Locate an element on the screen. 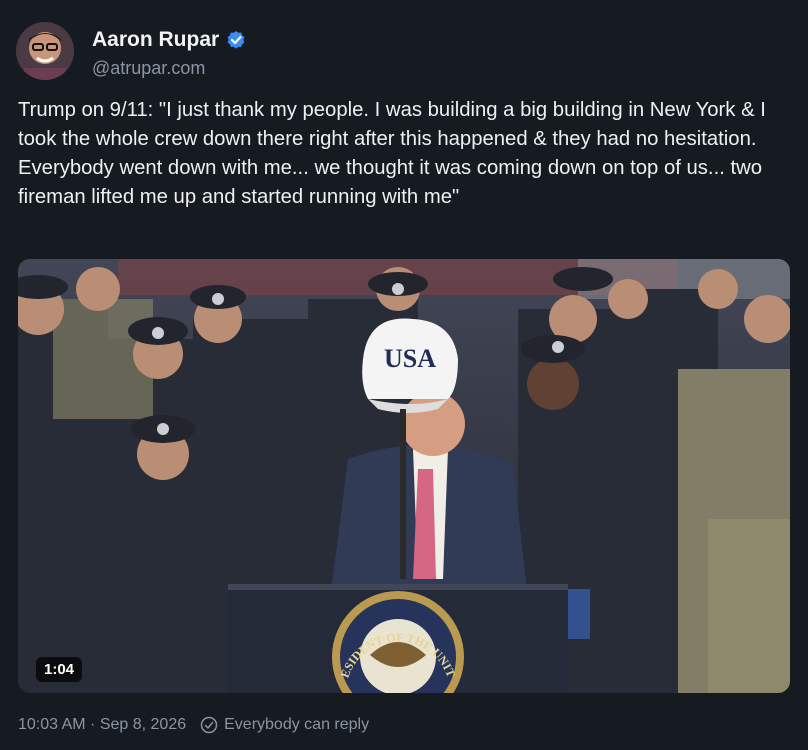  verified-badge-icon is located at coordinates (236, 40).